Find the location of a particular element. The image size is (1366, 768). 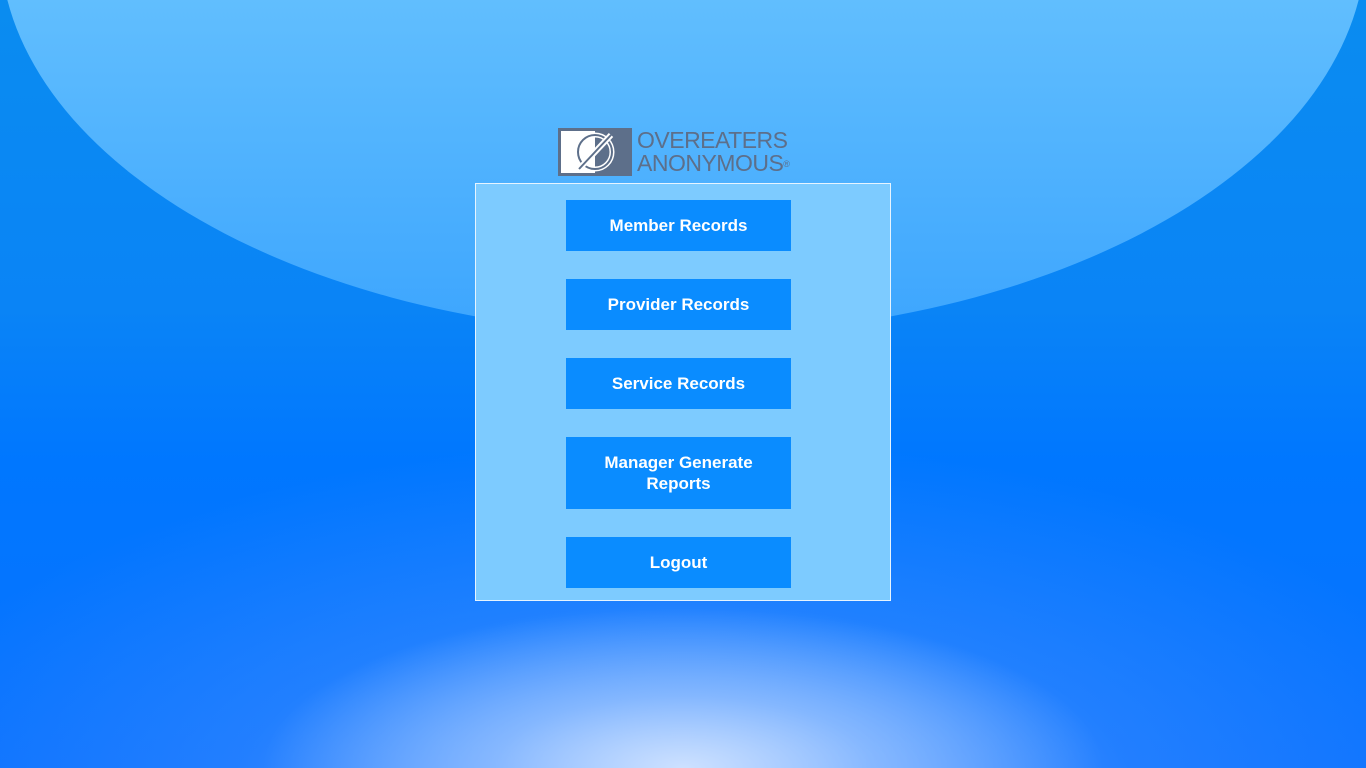

service-records-button: Service Records is located at coordinates (678, 383).